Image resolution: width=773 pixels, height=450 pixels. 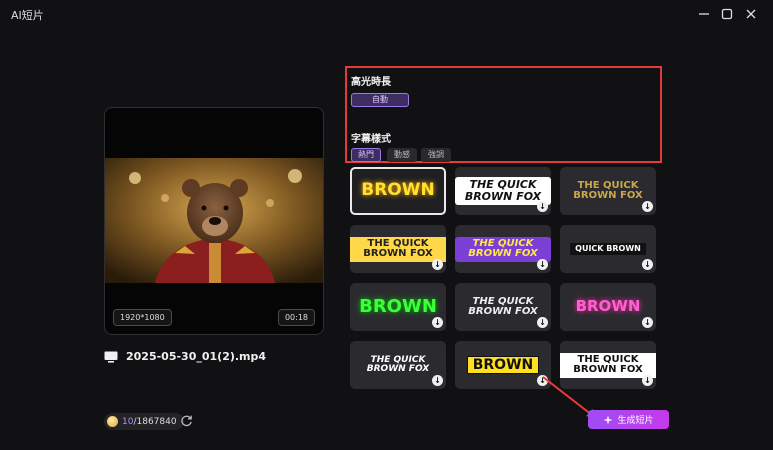 I want to click on video-preview: 1920*1080 00:18, so click(x=214, y=221).